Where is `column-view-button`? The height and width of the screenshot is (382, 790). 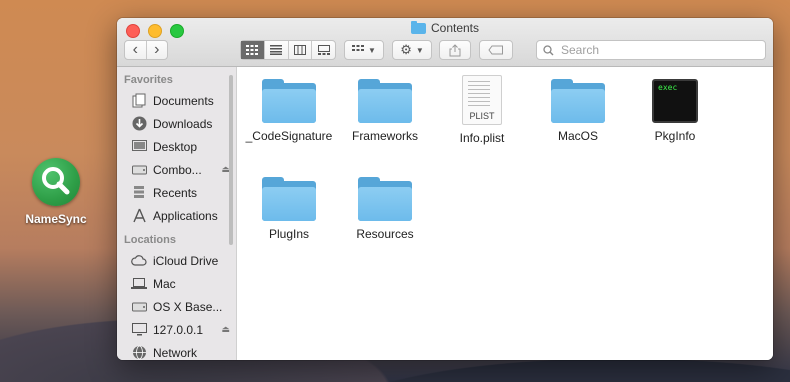
column-view-button is located at coordinates (299, 50).